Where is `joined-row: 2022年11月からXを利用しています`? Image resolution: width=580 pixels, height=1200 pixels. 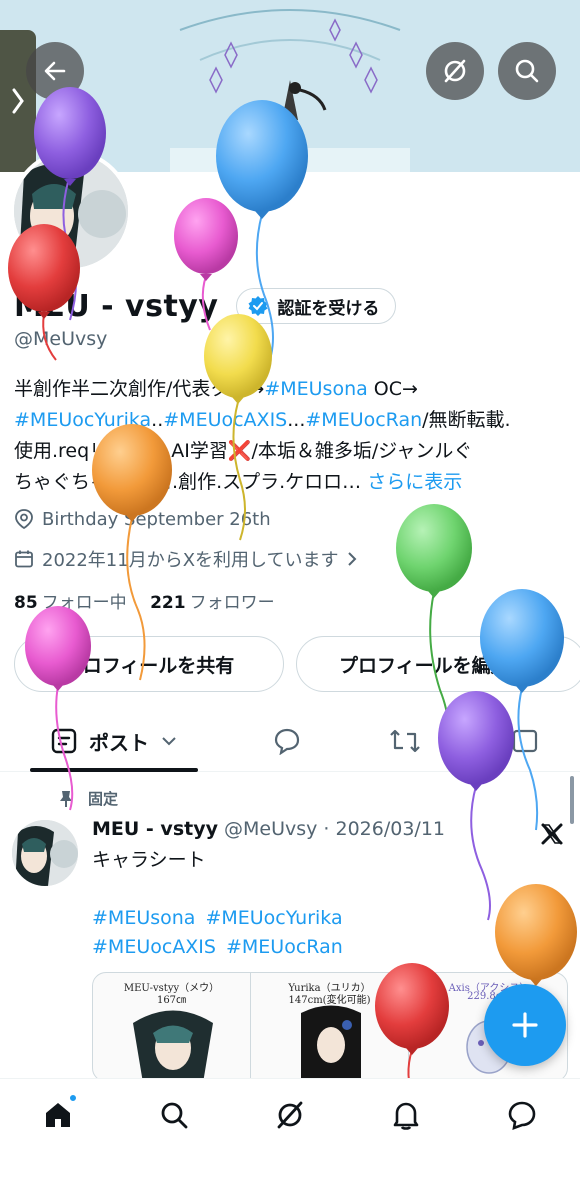 joined-row: 2022年11月からXを利用しています is located at coordinates (185, 559).